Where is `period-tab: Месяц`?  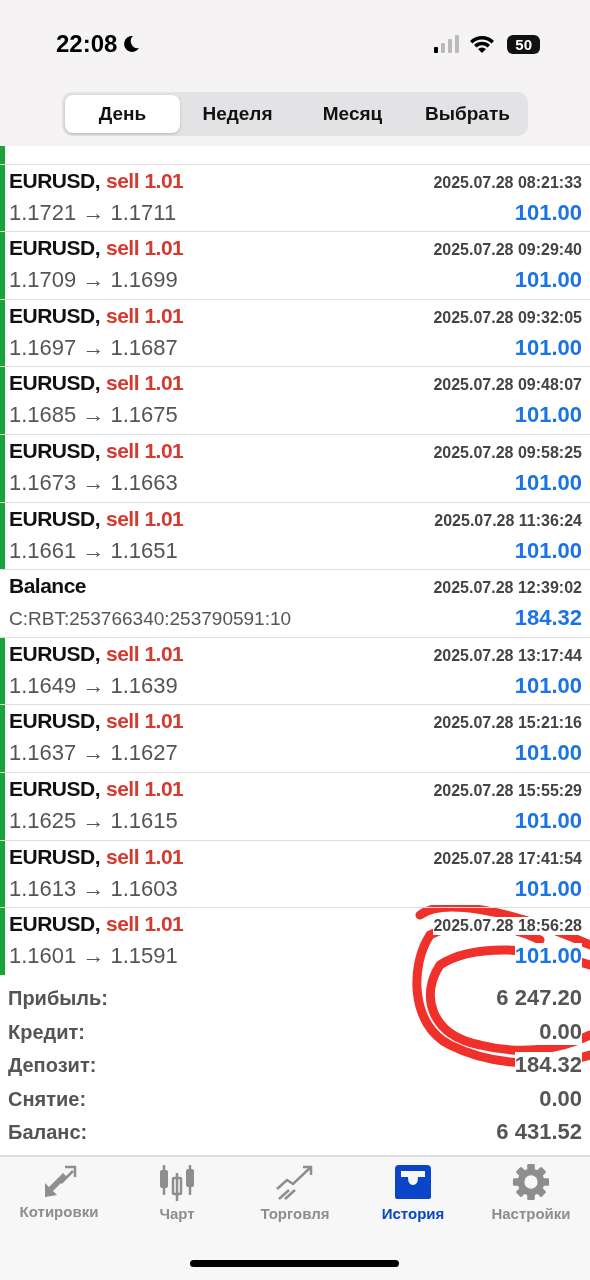
period-tab: Месяц is located at coordinates (352, 114).